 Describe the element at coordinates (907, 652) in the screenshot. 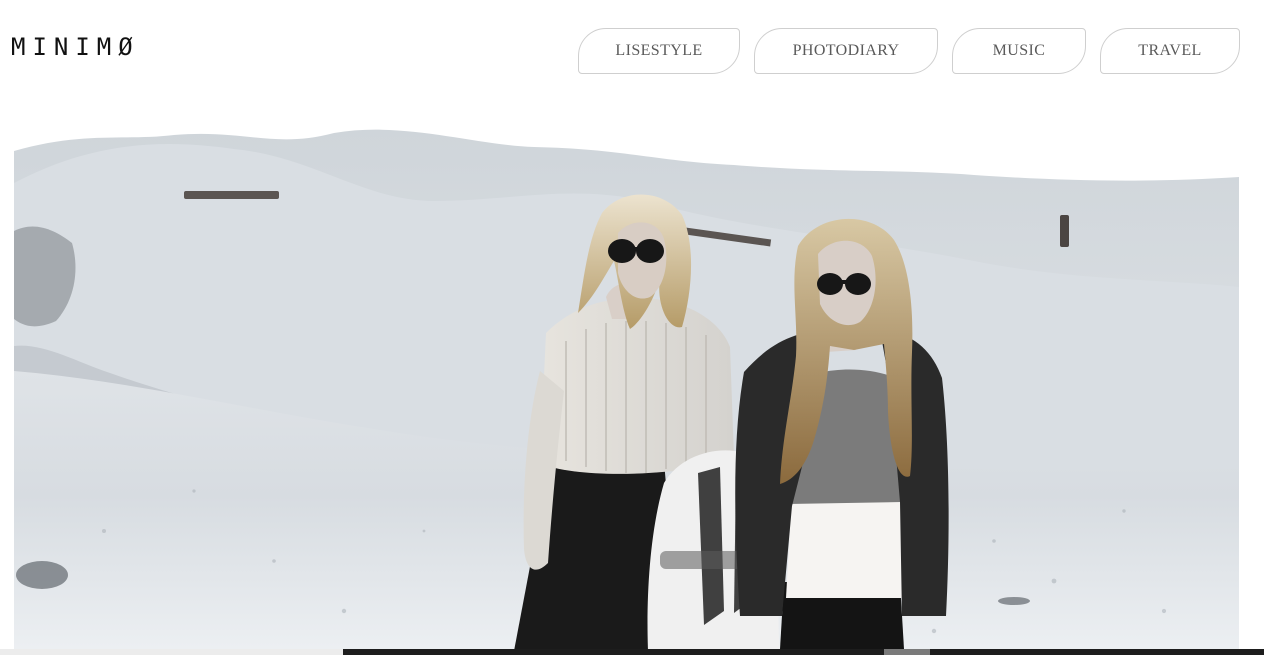

I see `scrollbar-thumb` at that location.